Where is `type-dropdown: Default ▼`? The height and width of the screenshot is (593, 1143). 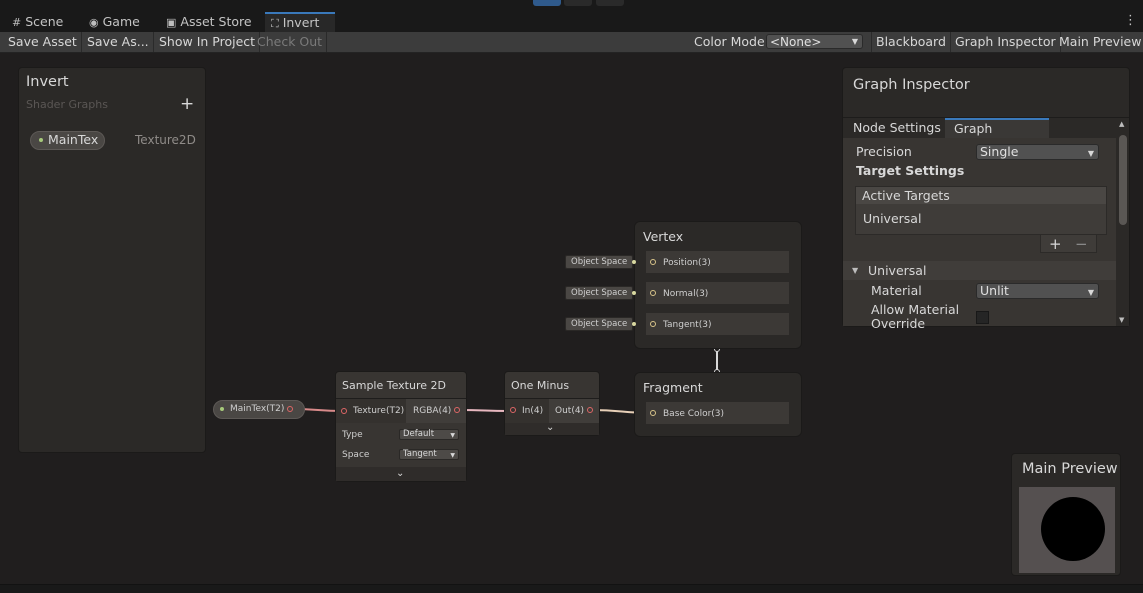 type-dropdown: Default ▼ is located at coordinates (429, 434).